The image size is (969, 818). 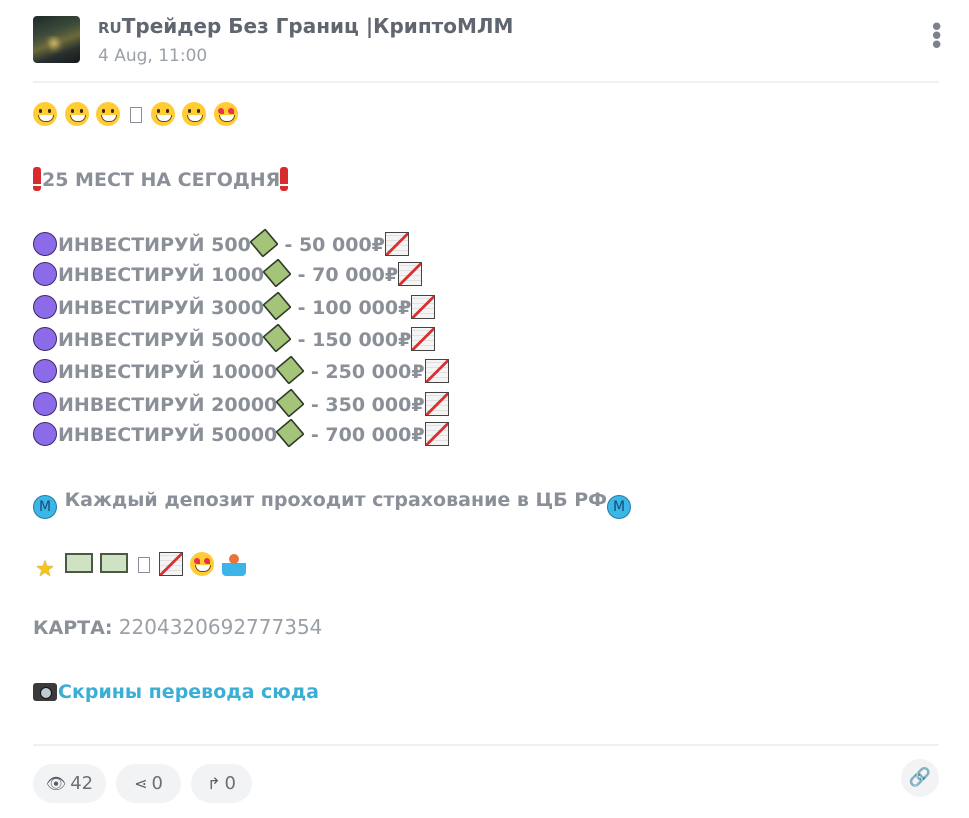 I want to click on vertical-dots-icon: • • •, so click(x=936, y=37).